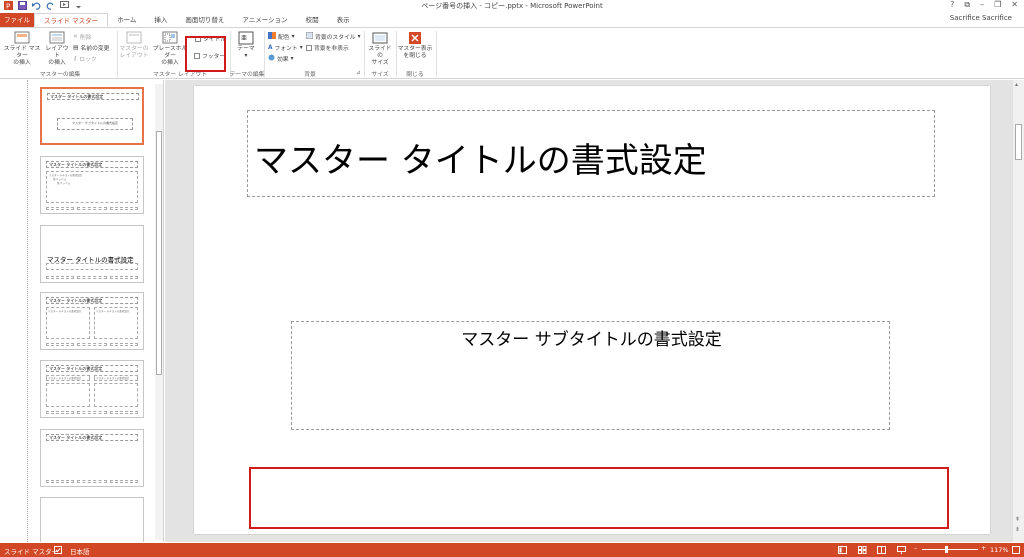 The height and width of the screenshot is (557, 1024). What do you see at coordinates (92, 116) in the screenshot?
I see `thumbnail-title-slide: マスター タイトルの書式設定 マスター サブタイトルの書式設定` at bounding box center [92, 116].